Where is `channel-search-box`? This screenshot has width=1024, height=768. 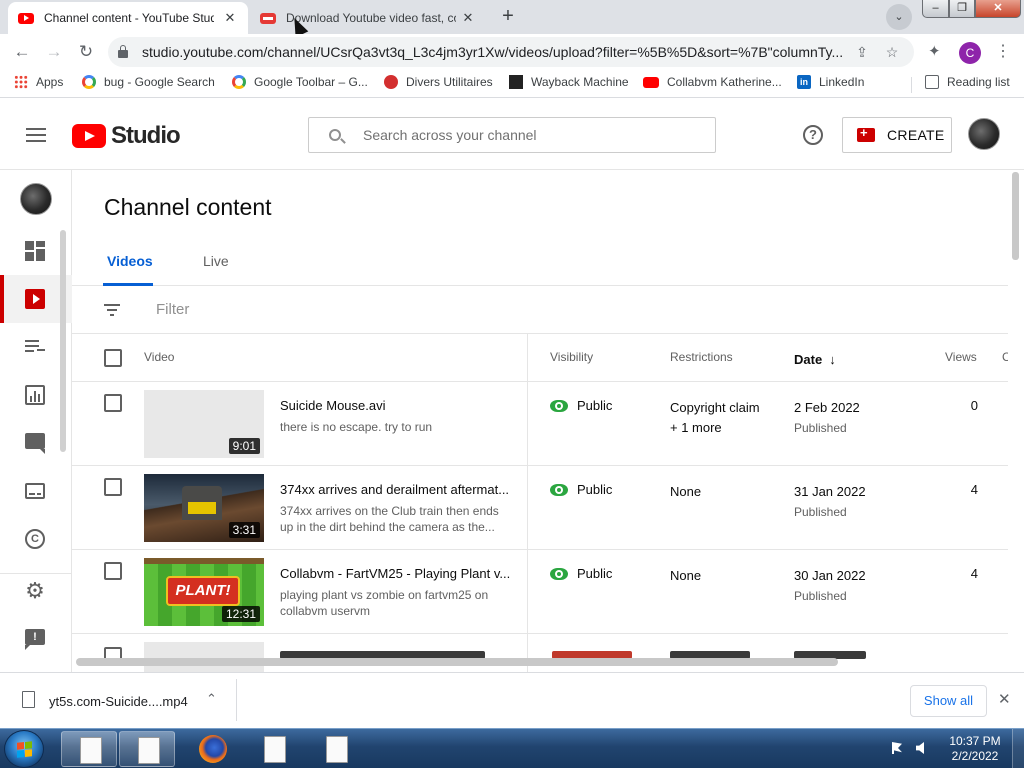 channel-search-box is located at coordinates (512, 135).